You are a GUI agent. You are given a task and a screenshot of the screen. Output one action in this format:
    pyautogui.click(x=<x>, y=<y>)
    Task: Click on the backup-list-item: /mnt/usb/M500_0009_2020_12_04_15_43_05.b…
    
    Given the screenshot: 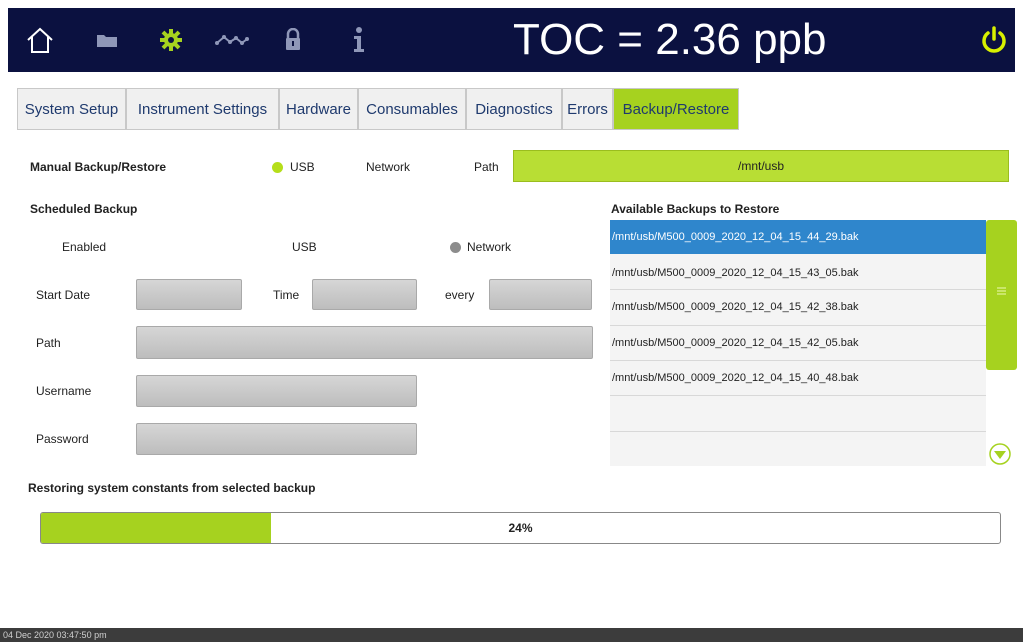 What is the action you would take?
    pyautogui.click(x=798, y=273)
    